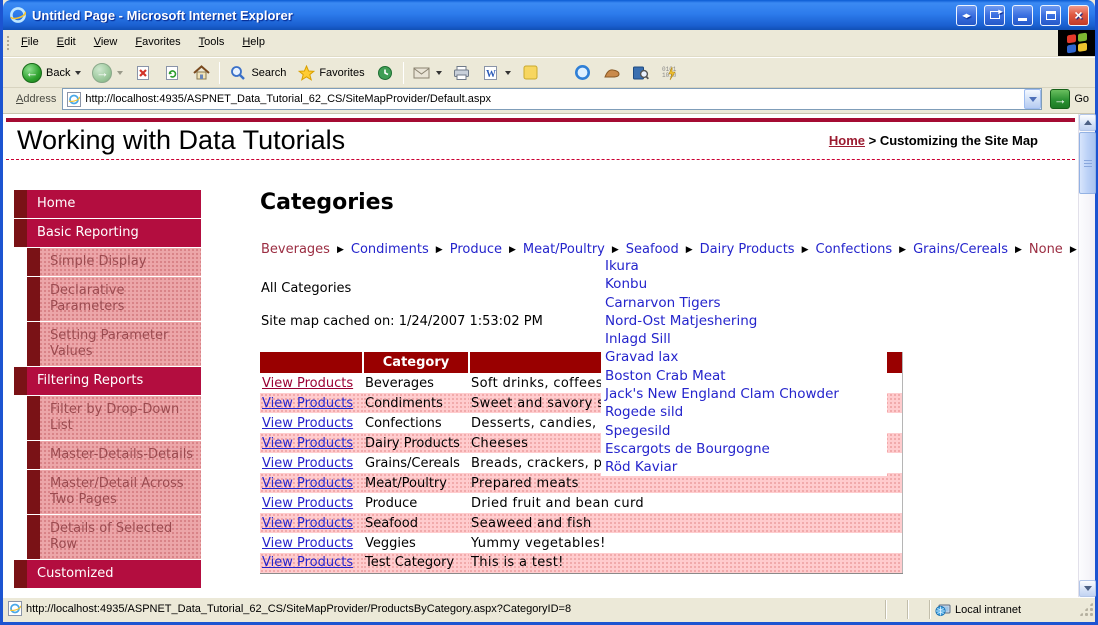 The width and height of the screenshot is (1098, 625). Describe the element at coordinates (746, 467) in the screenshot. I see `submenu-item-rod-kaviar: Röd Kaviar` at that location.